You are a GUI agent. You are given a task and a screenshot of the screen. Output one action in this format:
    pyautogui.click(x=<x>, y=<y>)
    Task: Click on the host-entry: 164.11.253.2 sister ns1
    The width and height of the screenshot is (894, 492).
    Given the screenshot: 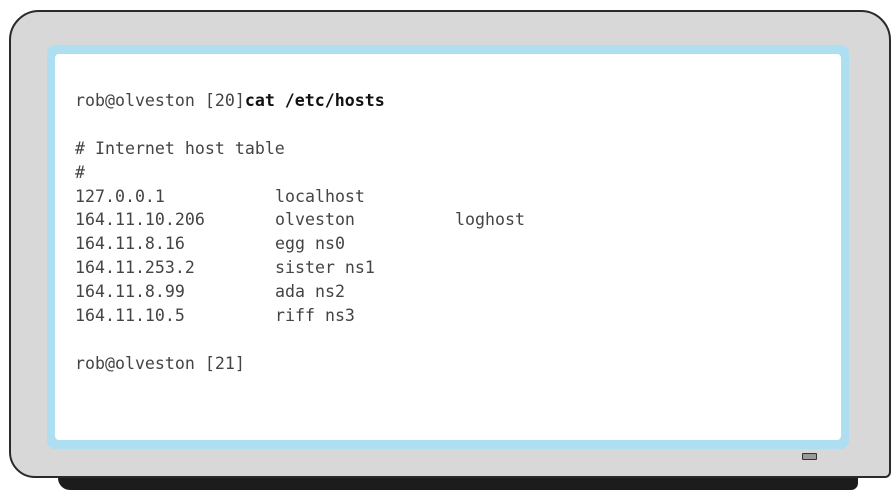 What is the action you would take?
    pyautogui.click(x=458, y=268)
    